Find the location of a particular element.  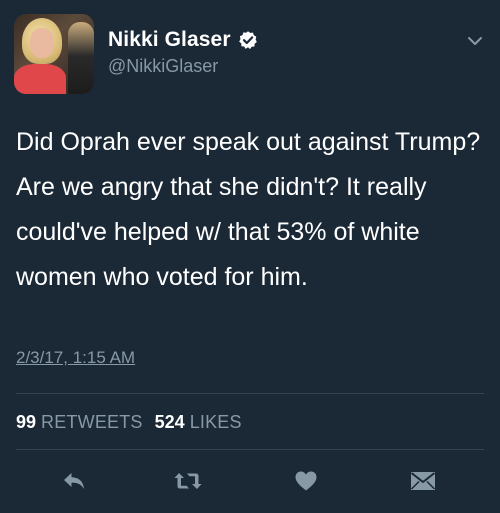

avatar-background-person is located at coordinates (81, 58).